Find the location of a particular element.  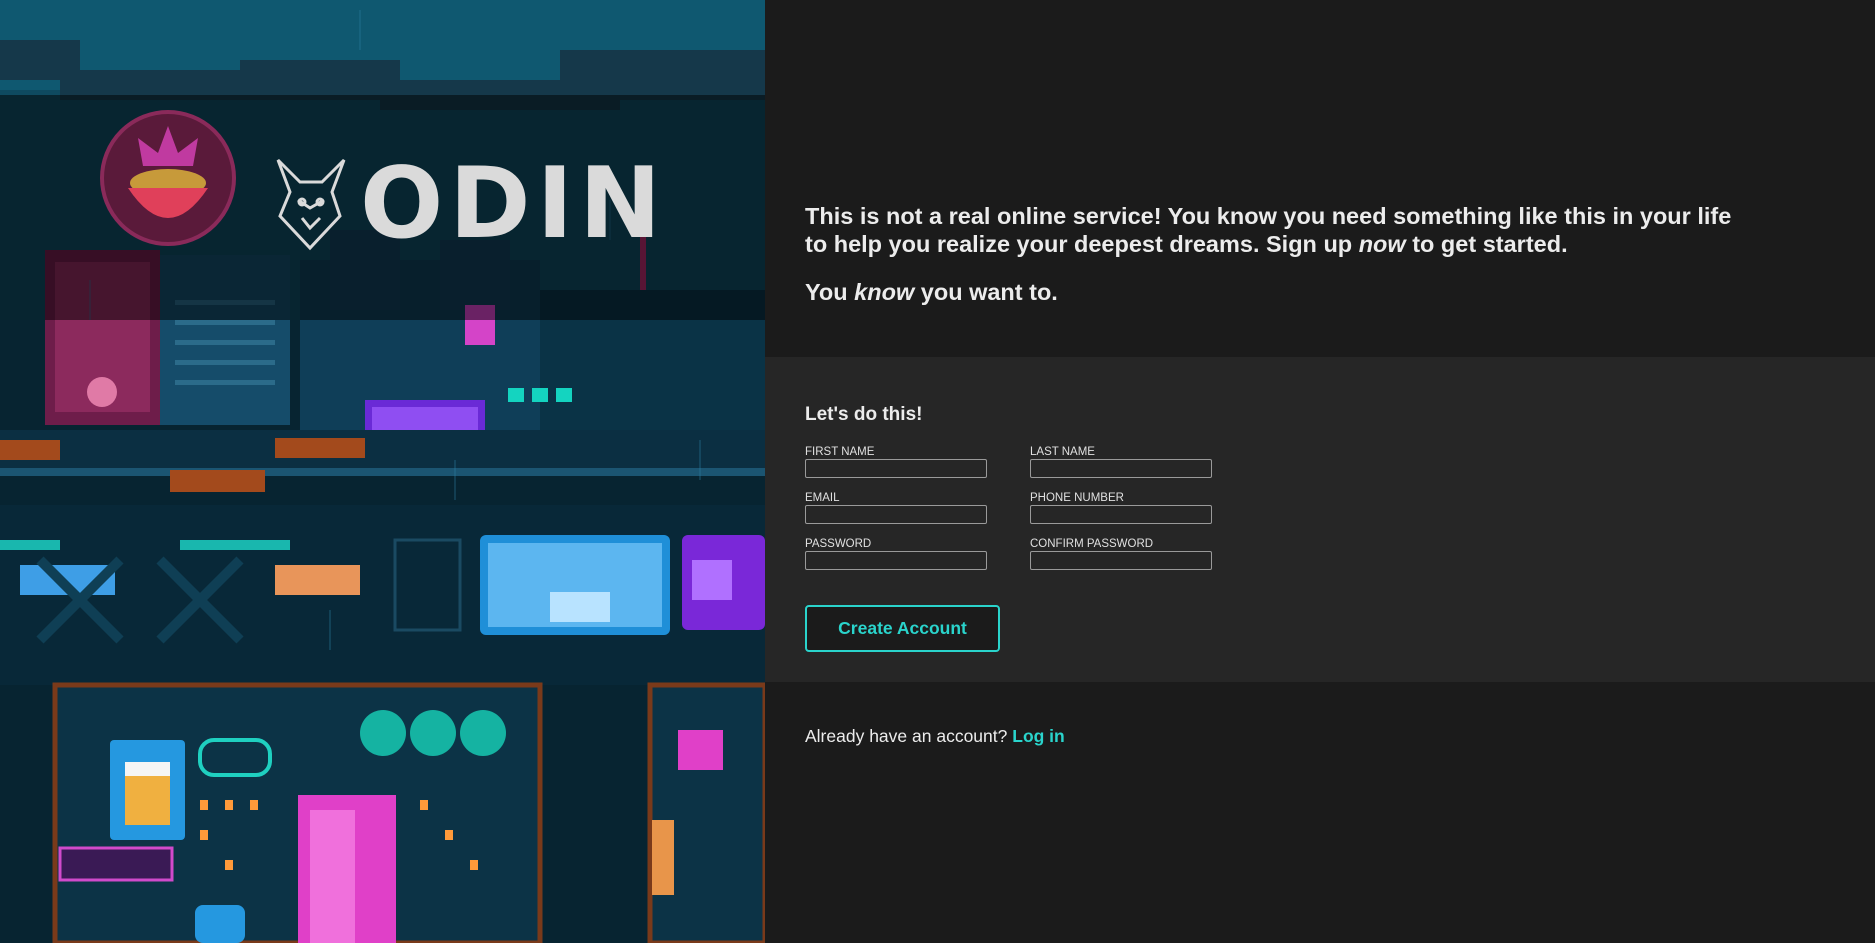

email-group: EMAIL is located at coordinates (896, 508).